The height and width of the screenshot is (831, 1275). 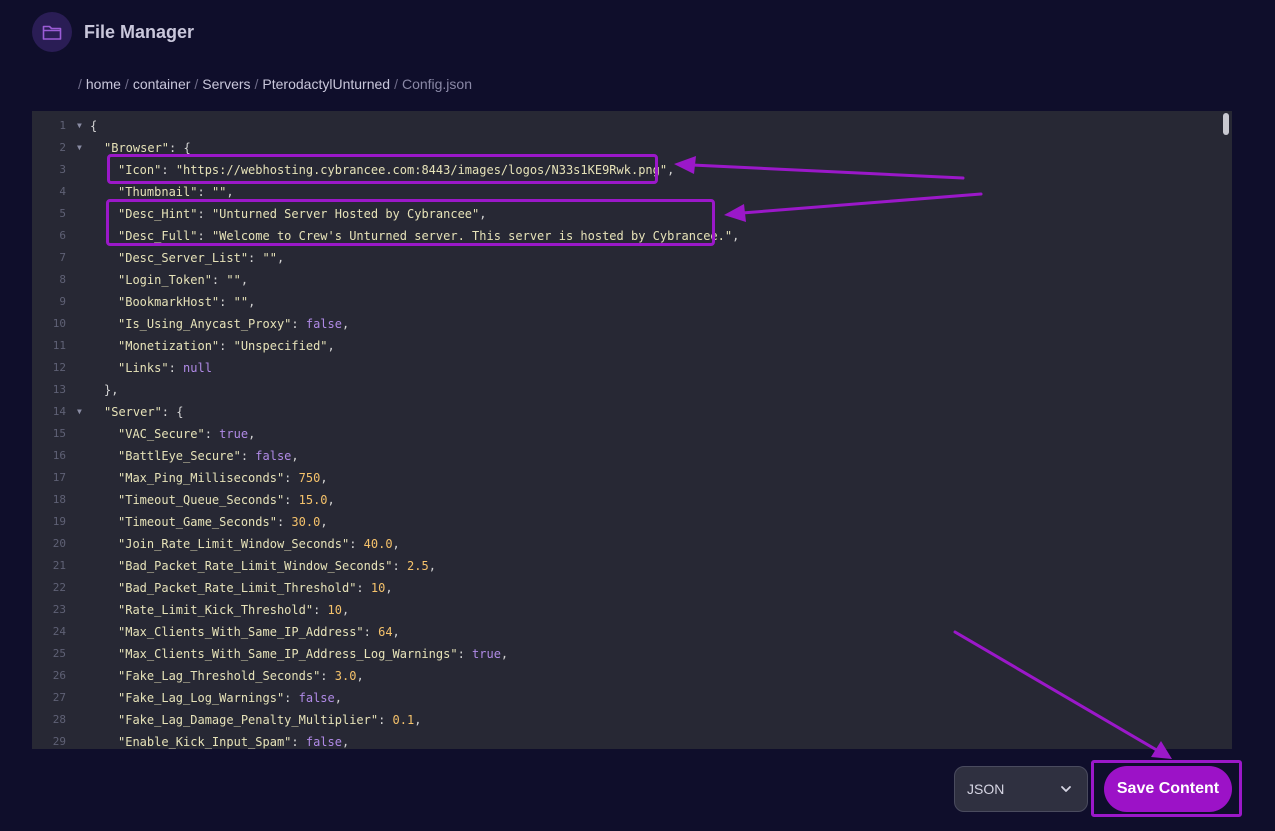 What do you see at coordinates (59, 697) in the screenshot?
I see `line-number: 27` at bounding box center [59, 697].